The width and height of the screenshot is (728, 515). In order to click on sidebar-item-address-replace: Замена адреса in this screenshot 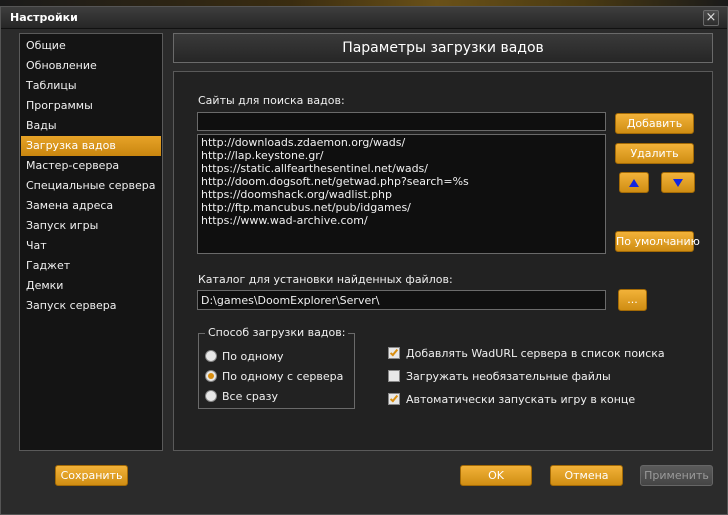, I will do `click(91, 206)`.